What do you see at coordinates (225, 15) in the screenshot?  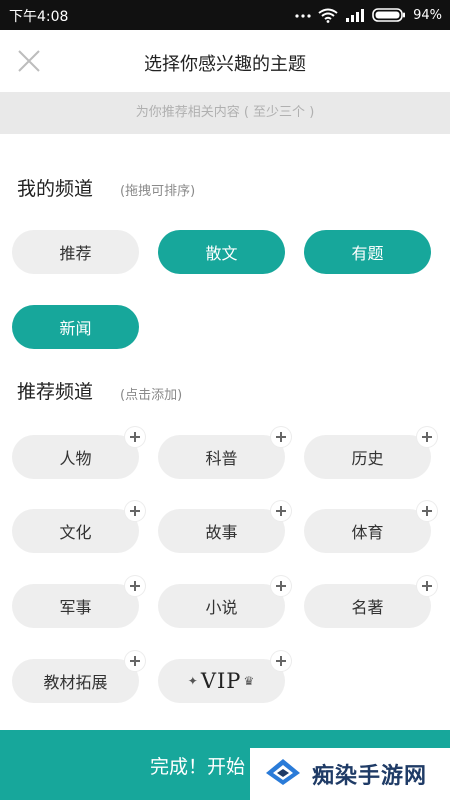 I see `status-bar: 下午4:08 94%` at bounding box center [225, 15].